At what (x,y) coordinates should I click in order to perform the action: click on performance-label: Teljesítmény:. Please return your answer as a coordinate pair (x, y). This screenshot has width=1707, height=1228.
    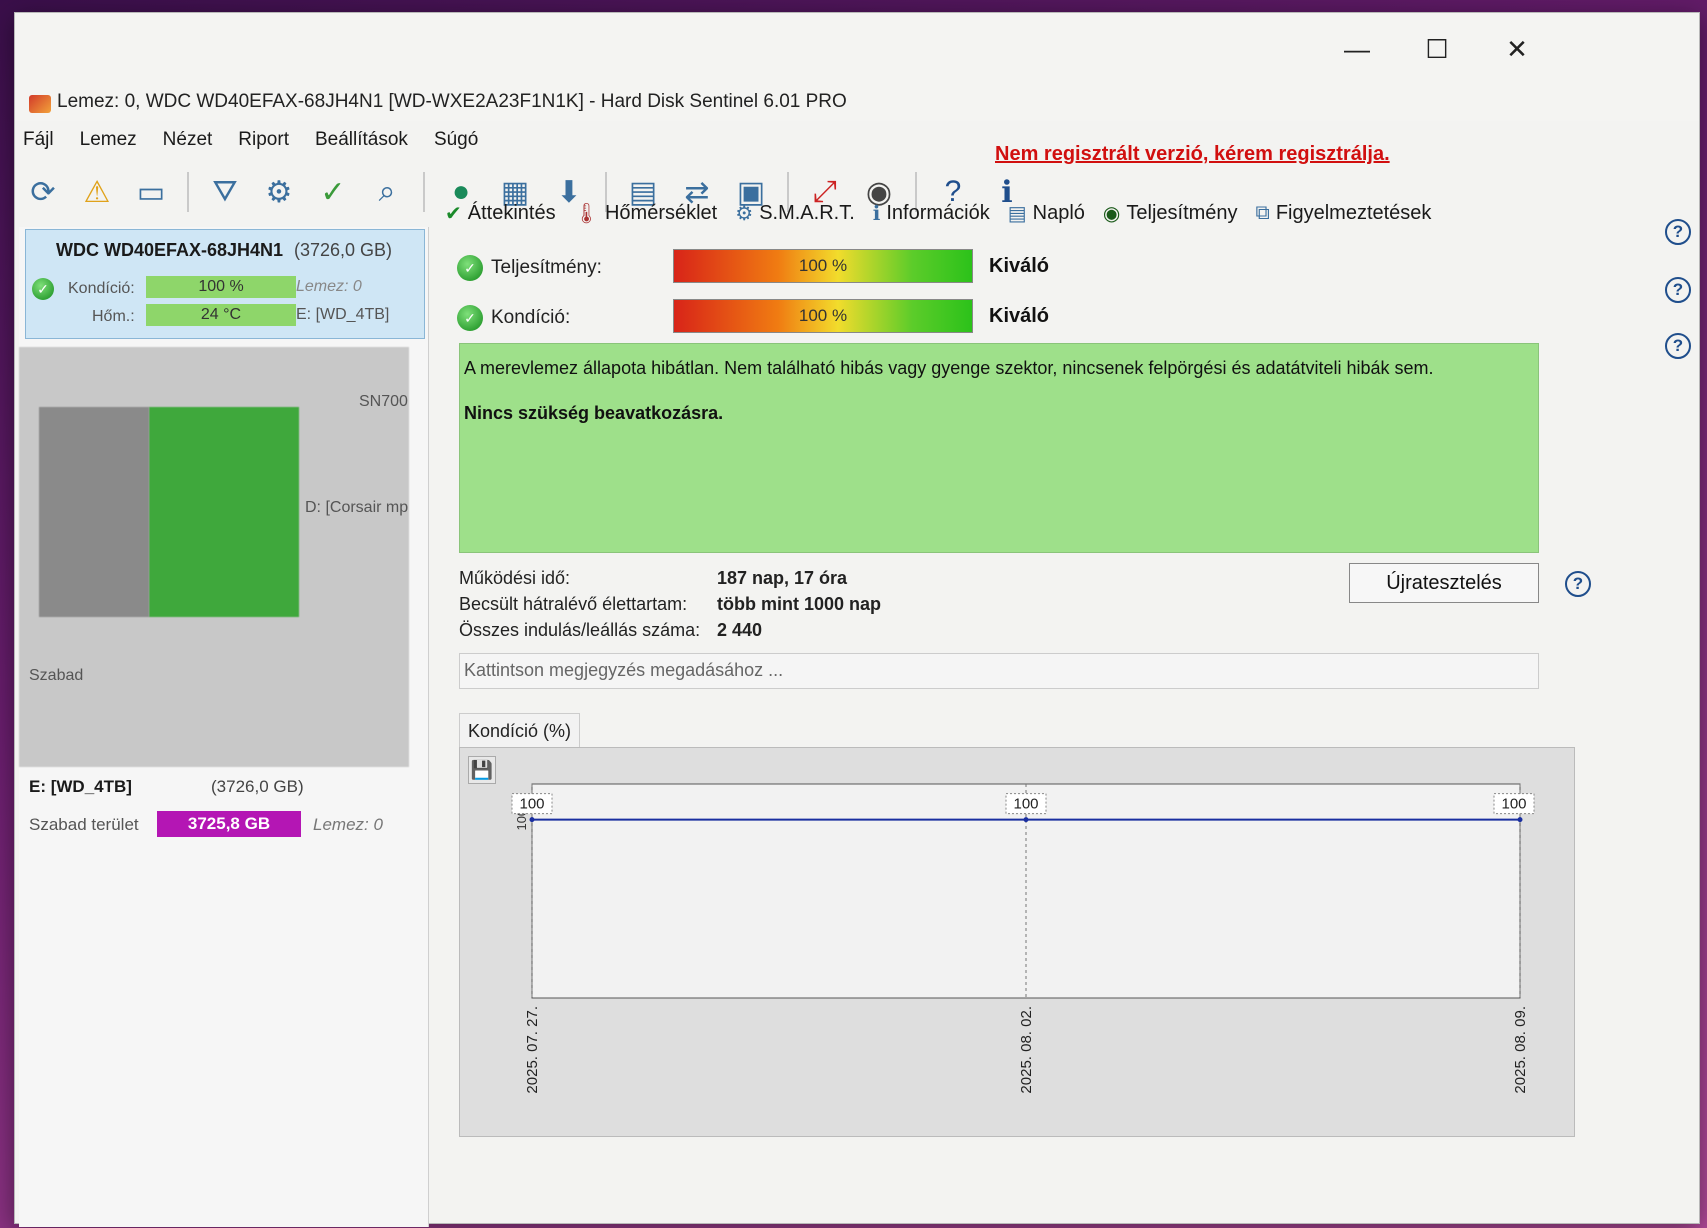
    Looking at the image, I should click on (546, 267).